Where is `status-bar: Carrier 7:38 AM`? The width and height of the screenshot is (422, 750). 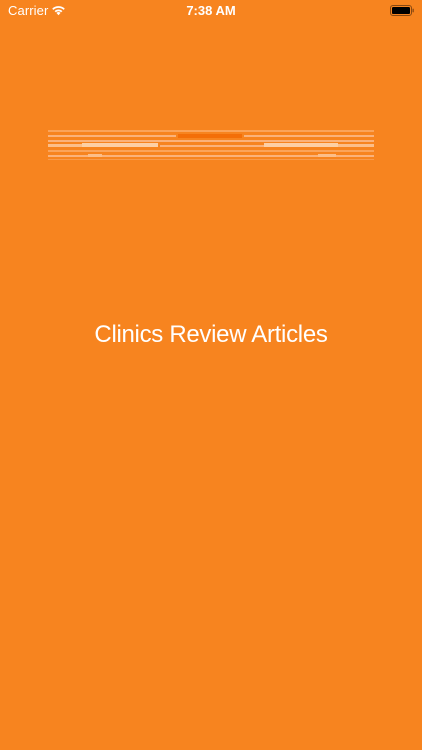 status-bar: Carrier 7:38 AM is located at coordinates (211, 11).